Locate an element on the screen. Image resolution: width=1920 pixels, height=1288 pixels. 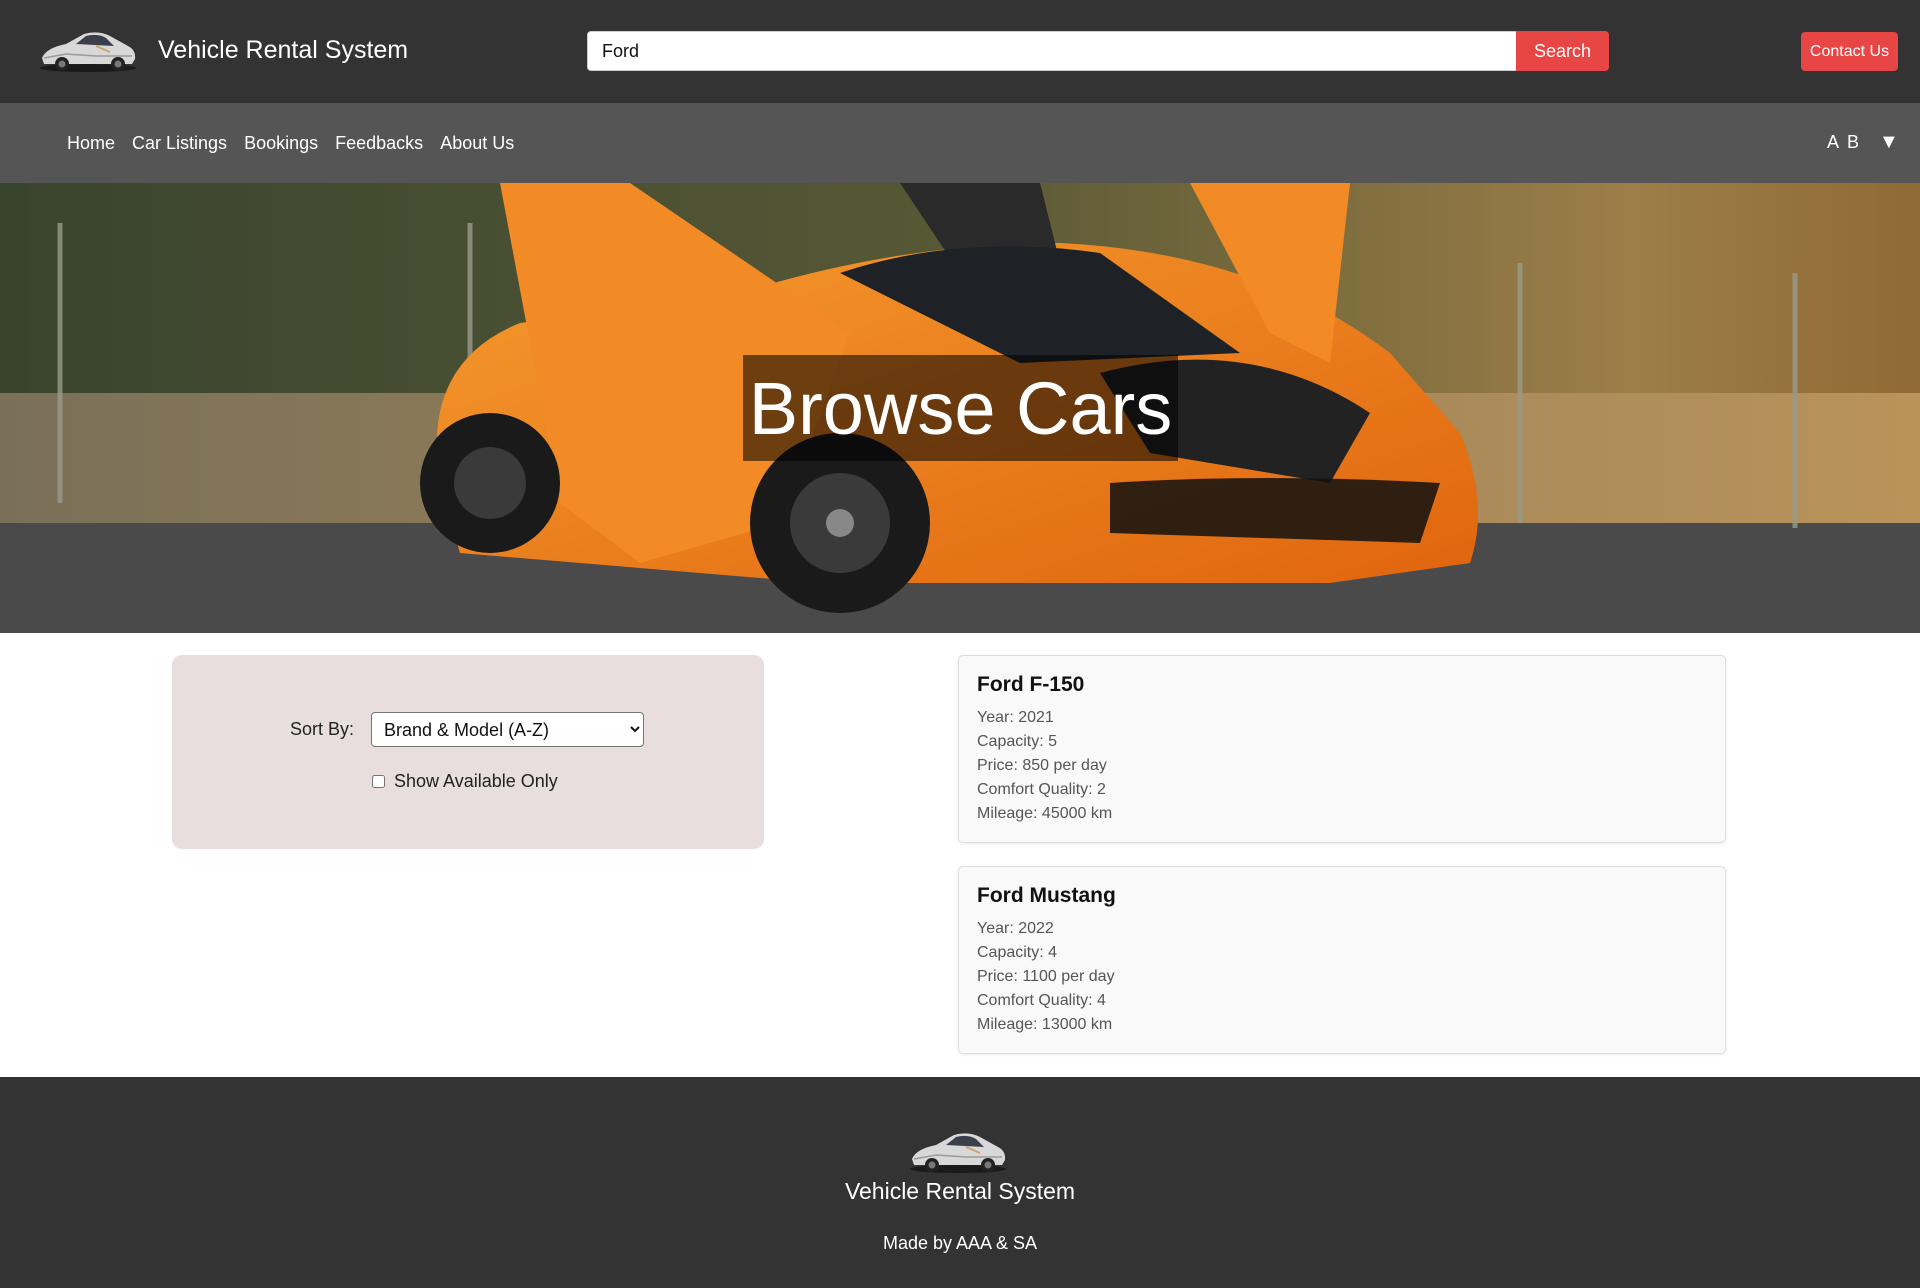
page-title: Browse Cars is located at coordinates (960, 408).